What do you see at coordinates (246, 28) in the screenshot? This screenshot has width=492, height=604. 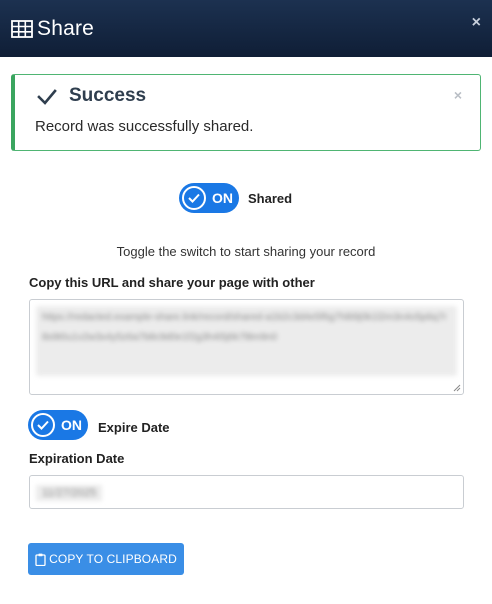 I see `modal-header: Share ×` at bounding box center [246, 28].